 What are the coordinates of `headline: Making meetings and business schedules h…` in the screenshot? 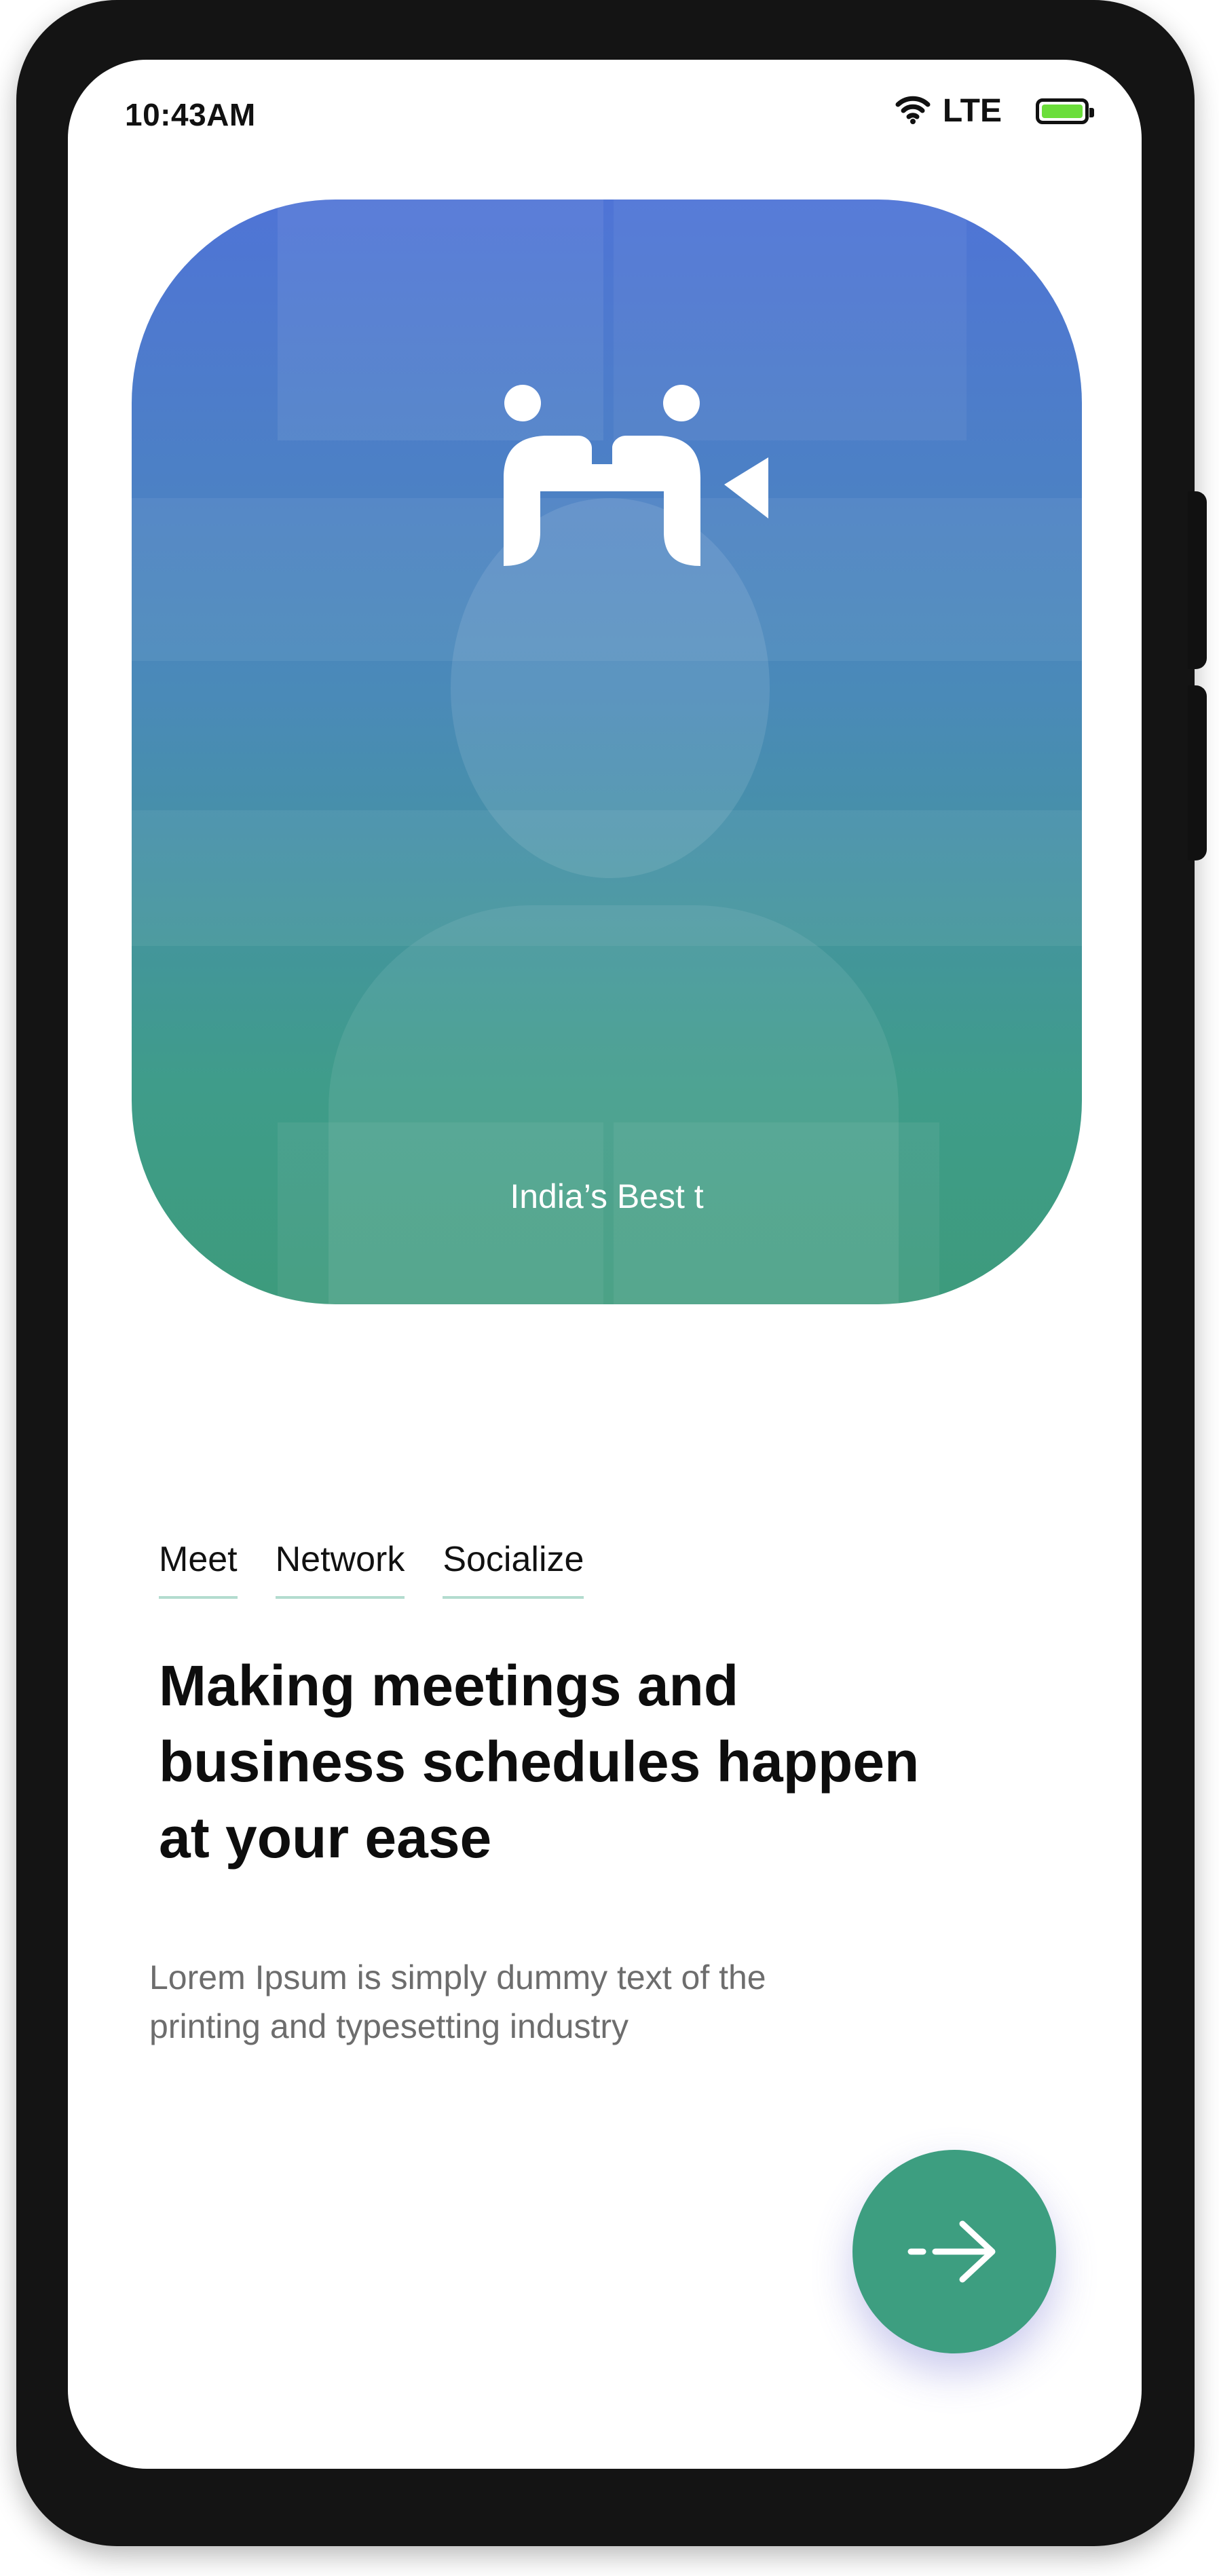 It's located at (566, 1762).